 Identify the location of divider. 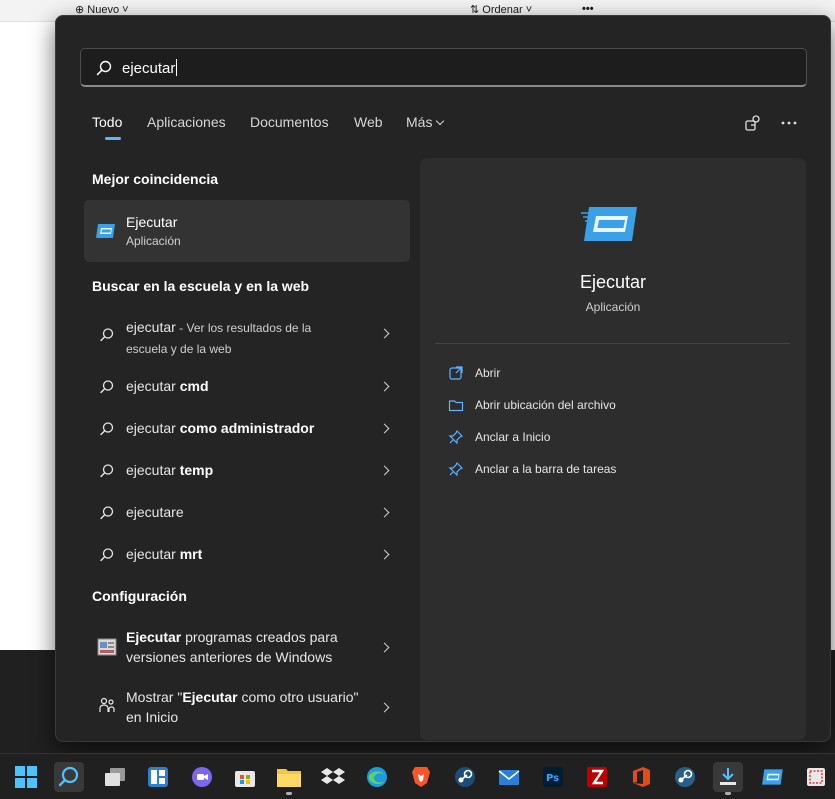
(612, 343).